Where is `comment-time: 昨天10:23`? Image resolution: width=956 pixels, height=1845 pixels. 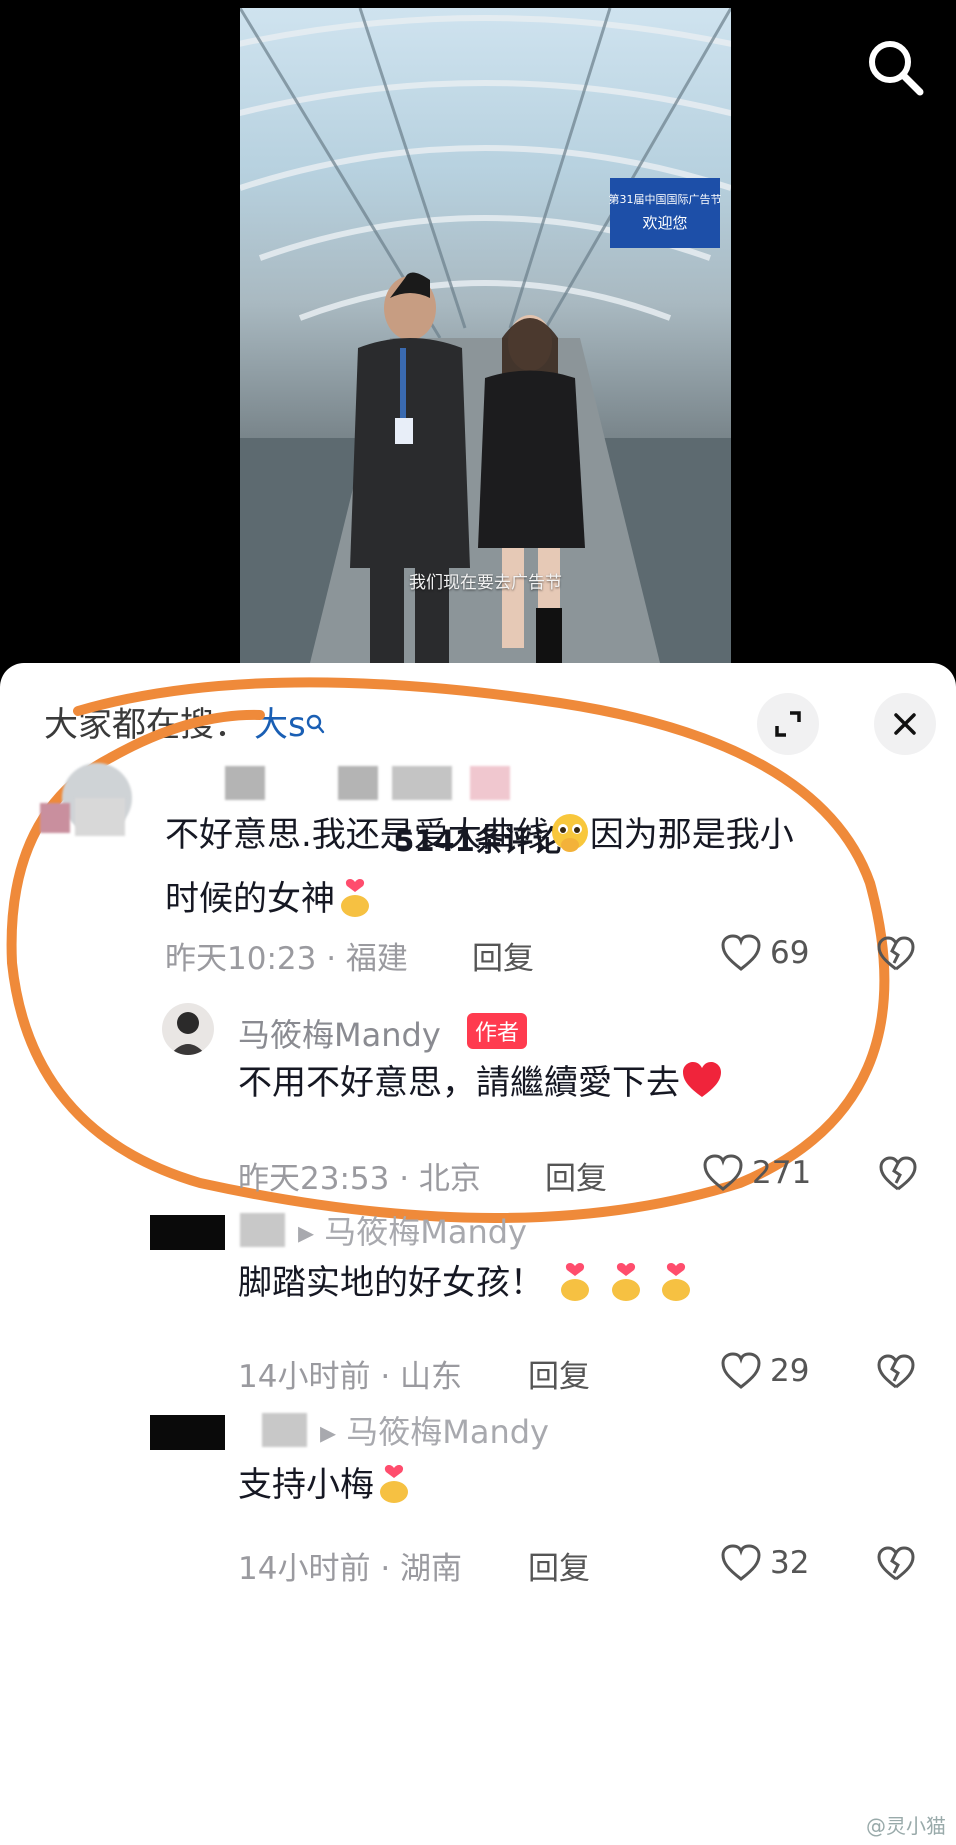 comment-time: 昨天10:23 is located at coordinates (241, 959).